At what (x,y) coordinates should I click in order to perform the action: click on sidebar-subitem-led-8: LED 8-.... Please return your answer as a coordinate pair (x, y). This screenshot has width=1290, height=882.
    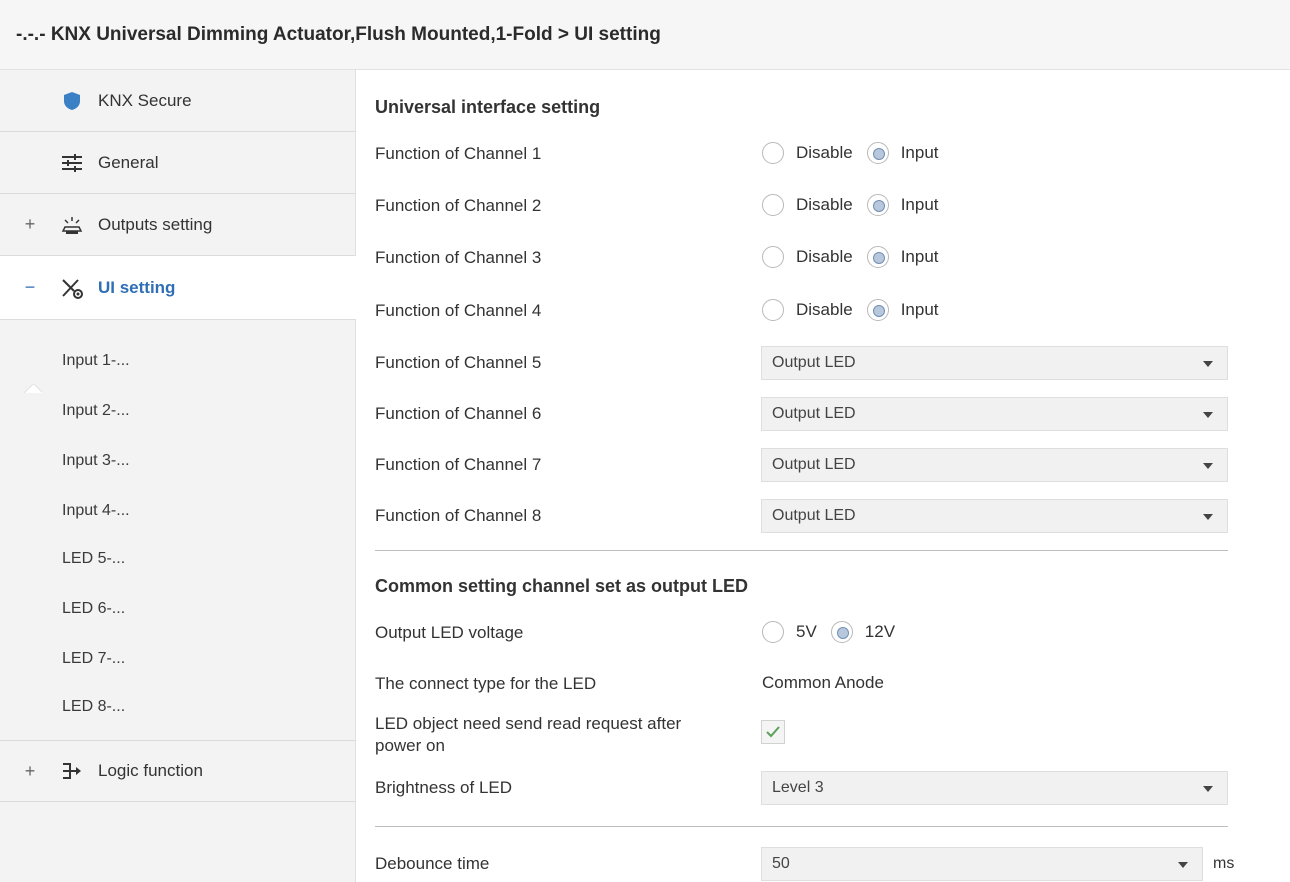
    Looking at the image, I should click on (93, 707).